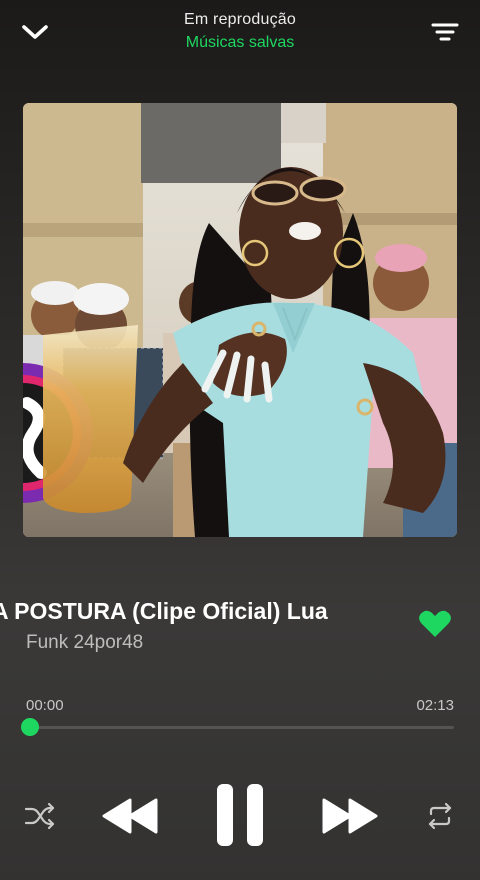  What do you see at coordinates (45, 705) in the screenshot?
I see `elapsed-time: 00:00` at bounding box center [45, 705].